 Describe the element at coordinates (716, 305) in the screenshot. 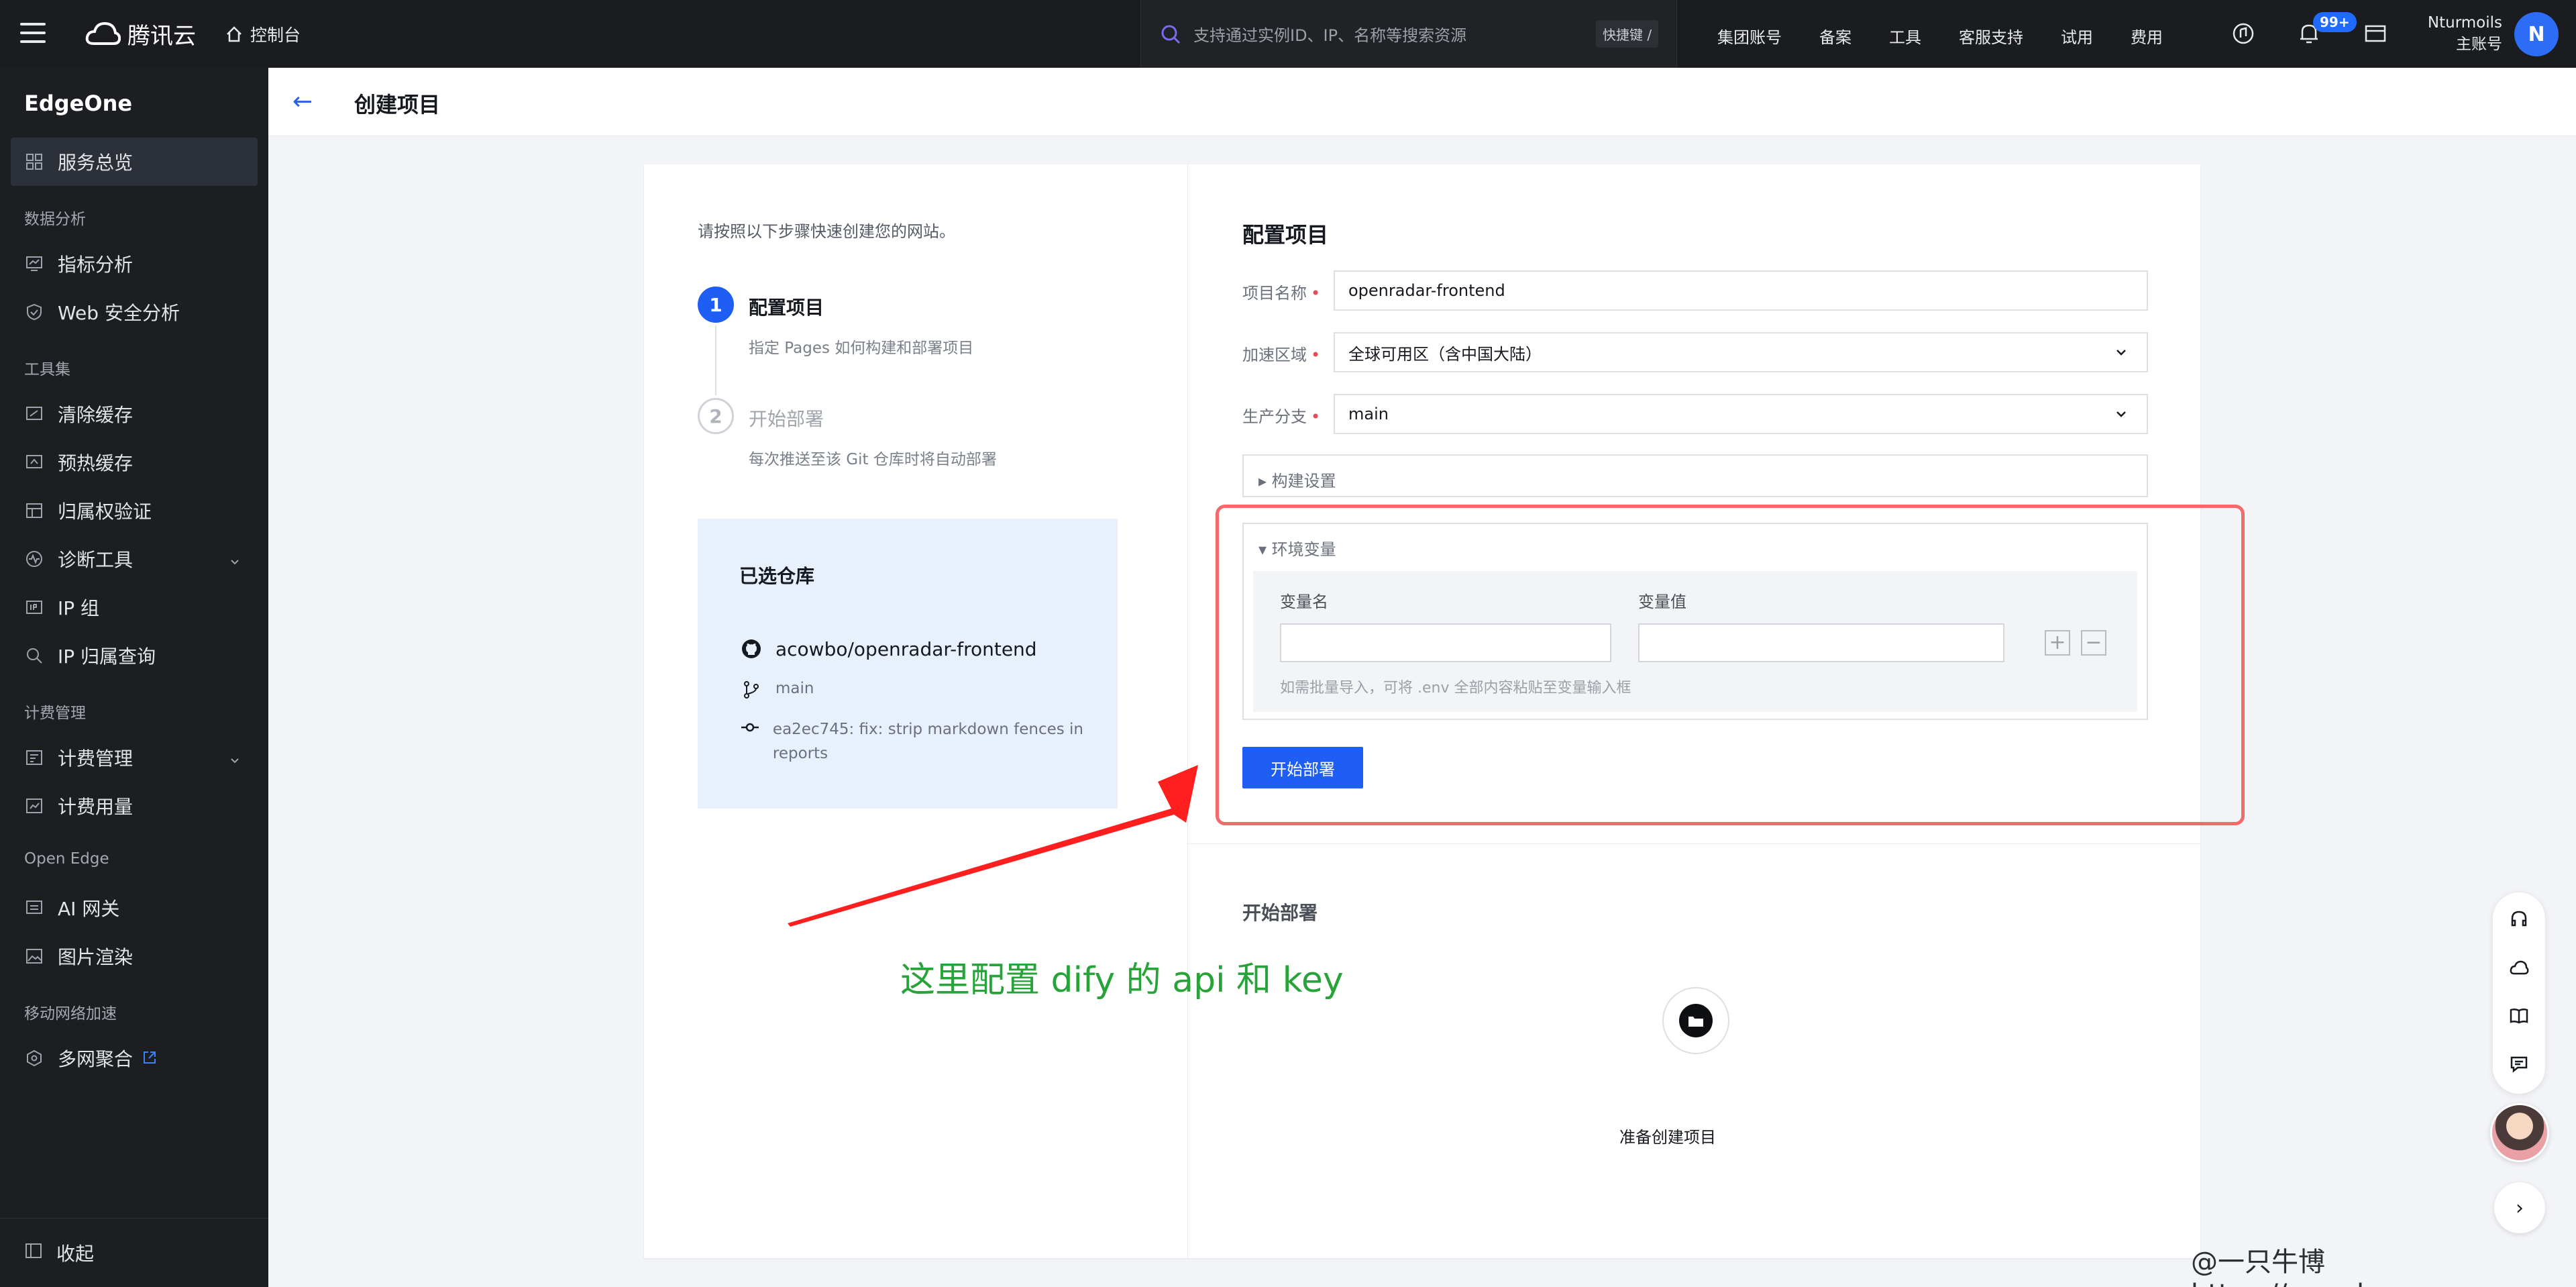

I see `step-1-indicator: 1` at that location.